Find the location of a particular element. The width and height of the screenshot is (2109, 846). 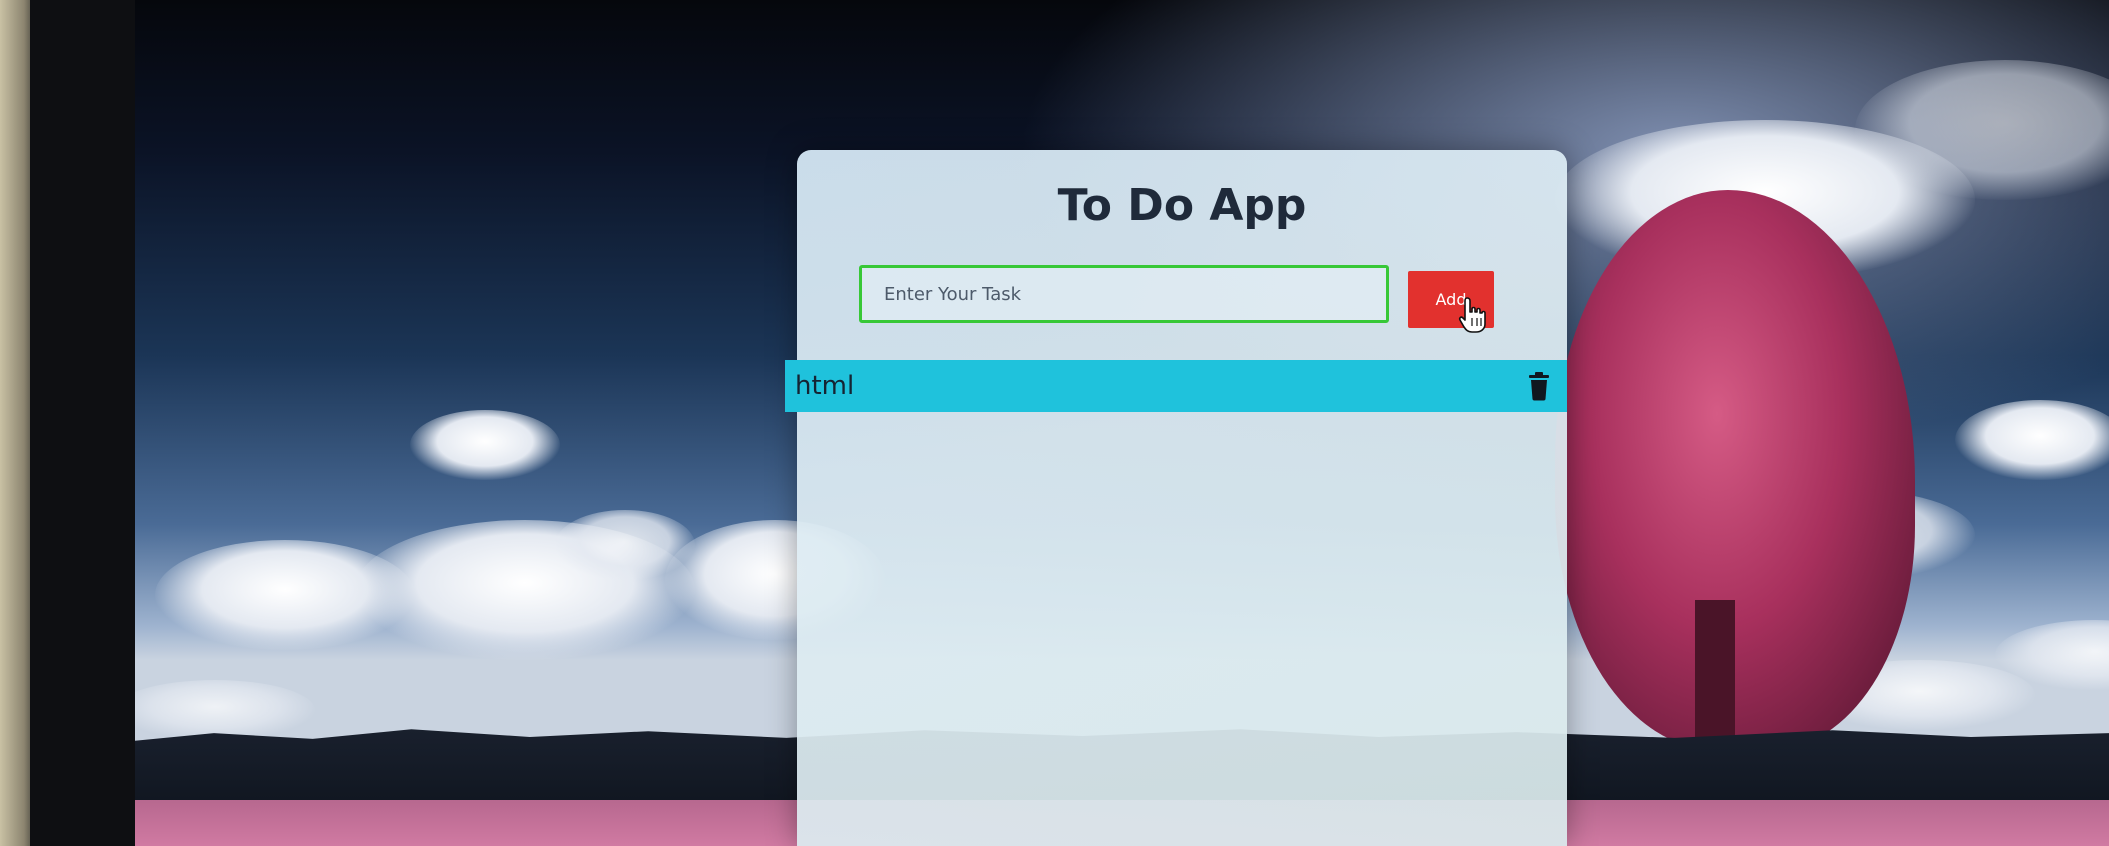

task-list: html is located at coordinates (1176, 386).